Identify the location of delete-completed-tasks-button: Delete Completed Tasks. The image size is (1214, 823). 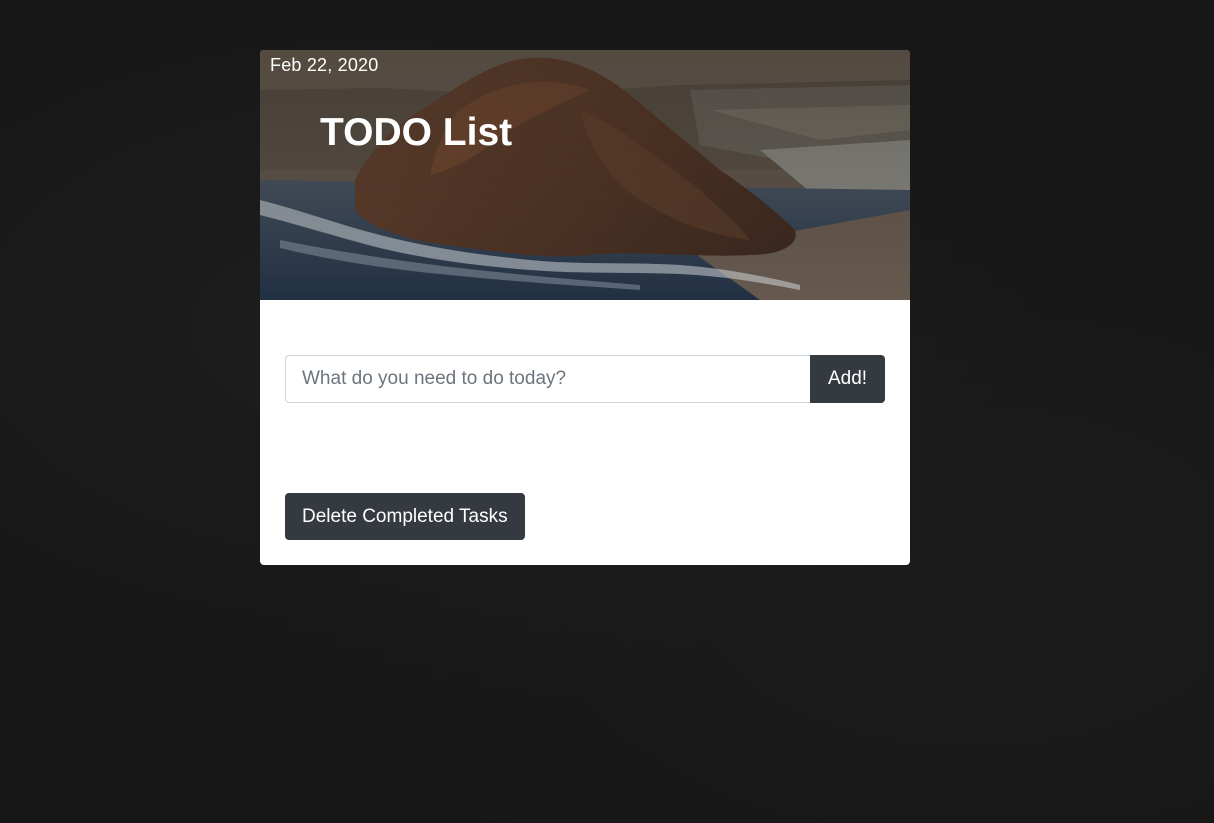
(405, 516).